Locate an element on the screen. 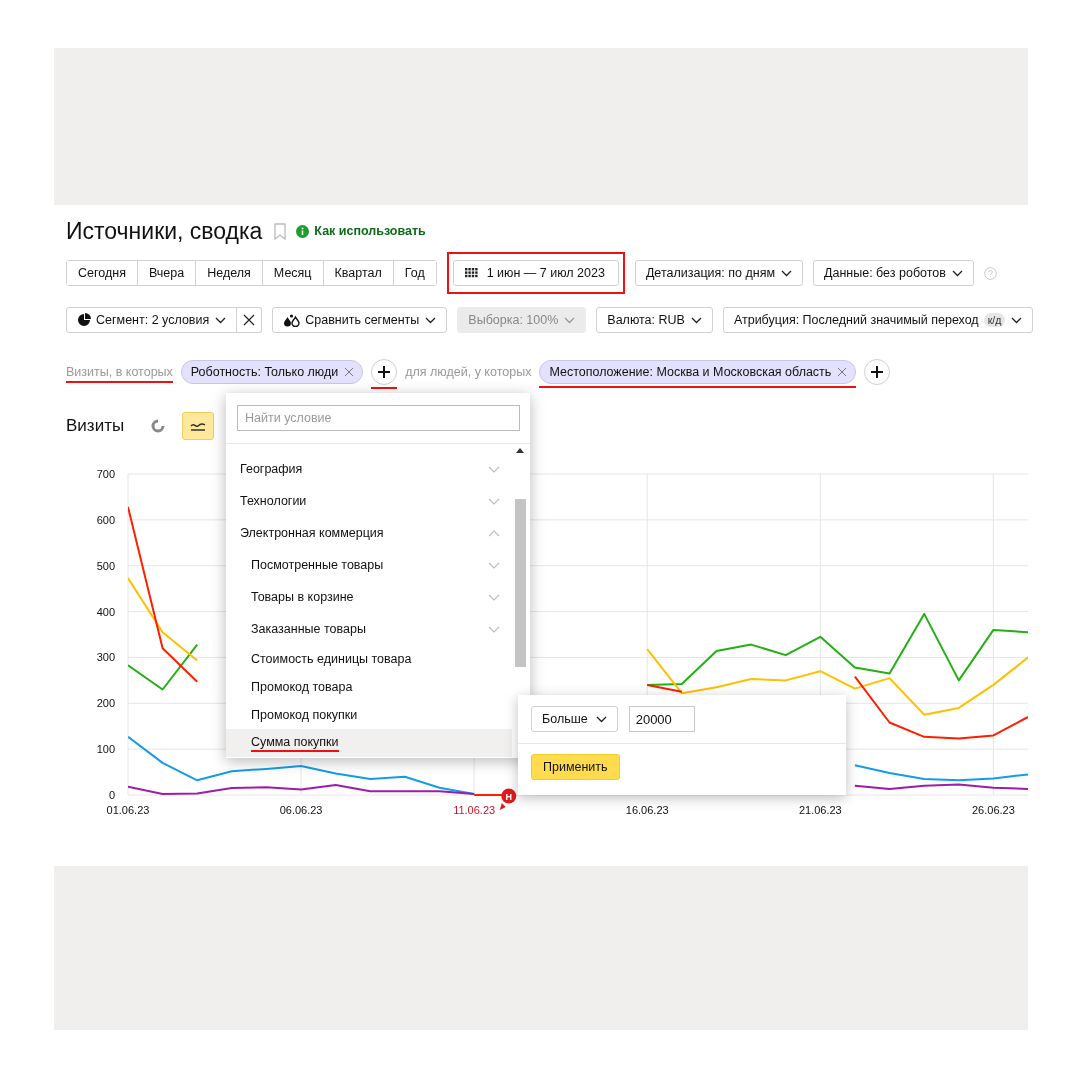 Image resolution: width=1080 pixels, height=1080 pixels. axis-label: 0 is located at coordinates (111, 795).